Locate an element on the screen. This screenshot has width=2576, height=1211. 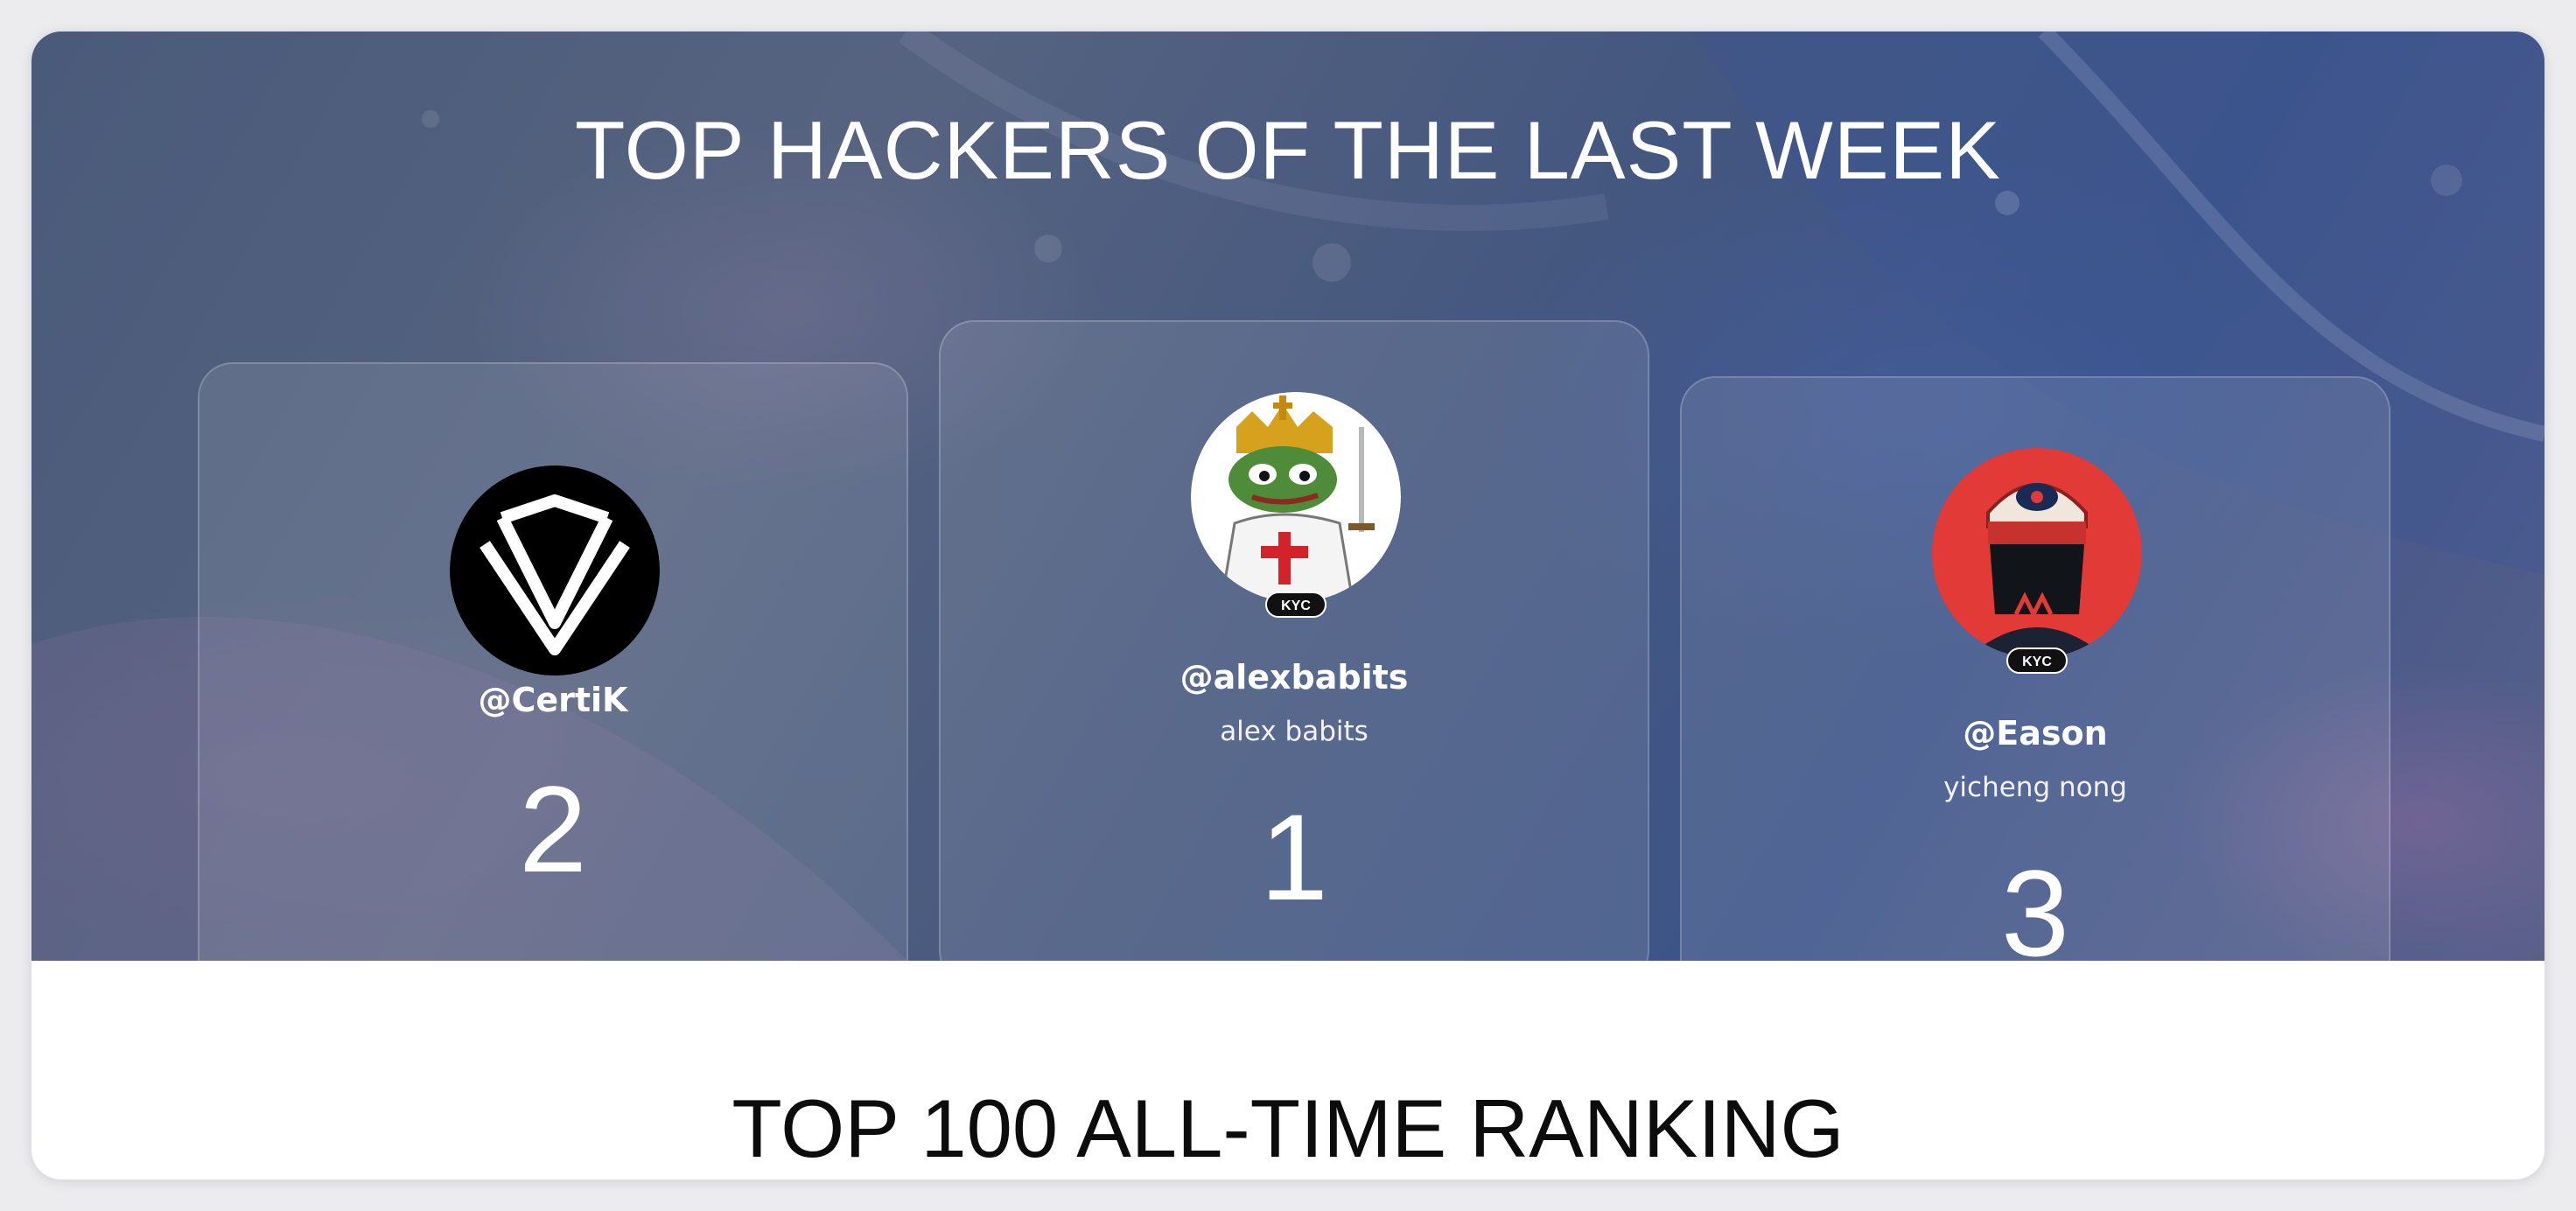
hacker-handle: @Eason is located at coordinates (2035, 733).